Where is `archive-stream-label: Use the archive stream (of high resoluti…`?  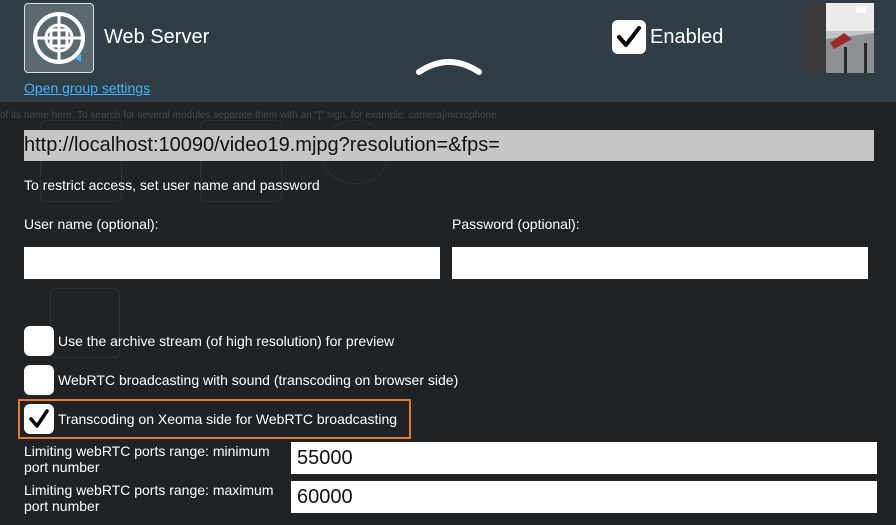
archive-stream-label: Use the archive stream (of high resoluti… is located at coordinates (226, 341).